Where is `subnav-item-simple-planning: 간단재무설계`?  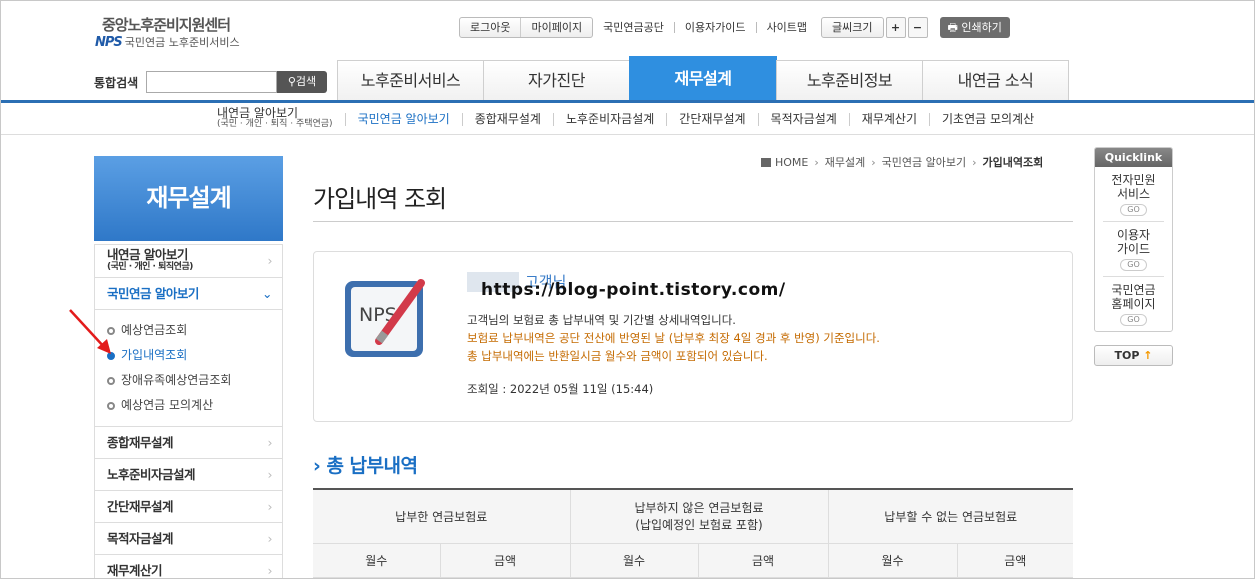
subnav-item-simple-planning: 간단재무설계 is located at coordinates (711, 119).